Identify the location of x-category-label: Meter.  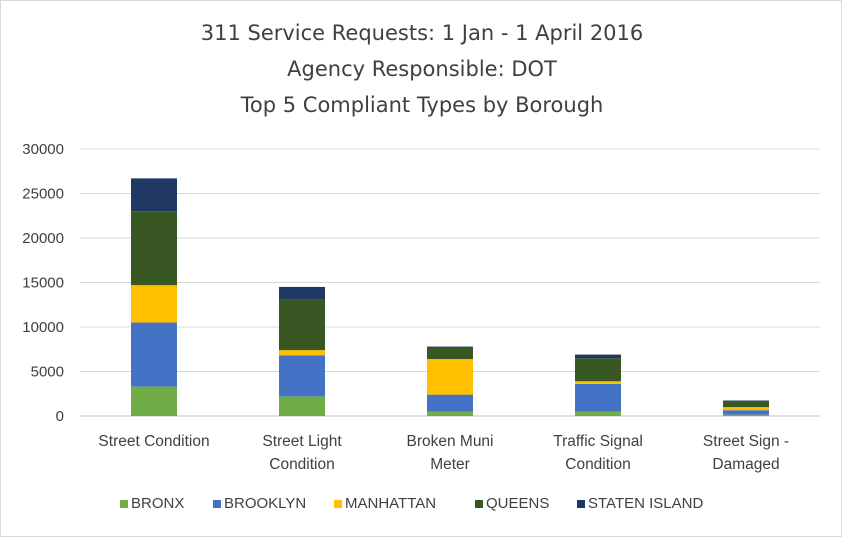
(450, 464).